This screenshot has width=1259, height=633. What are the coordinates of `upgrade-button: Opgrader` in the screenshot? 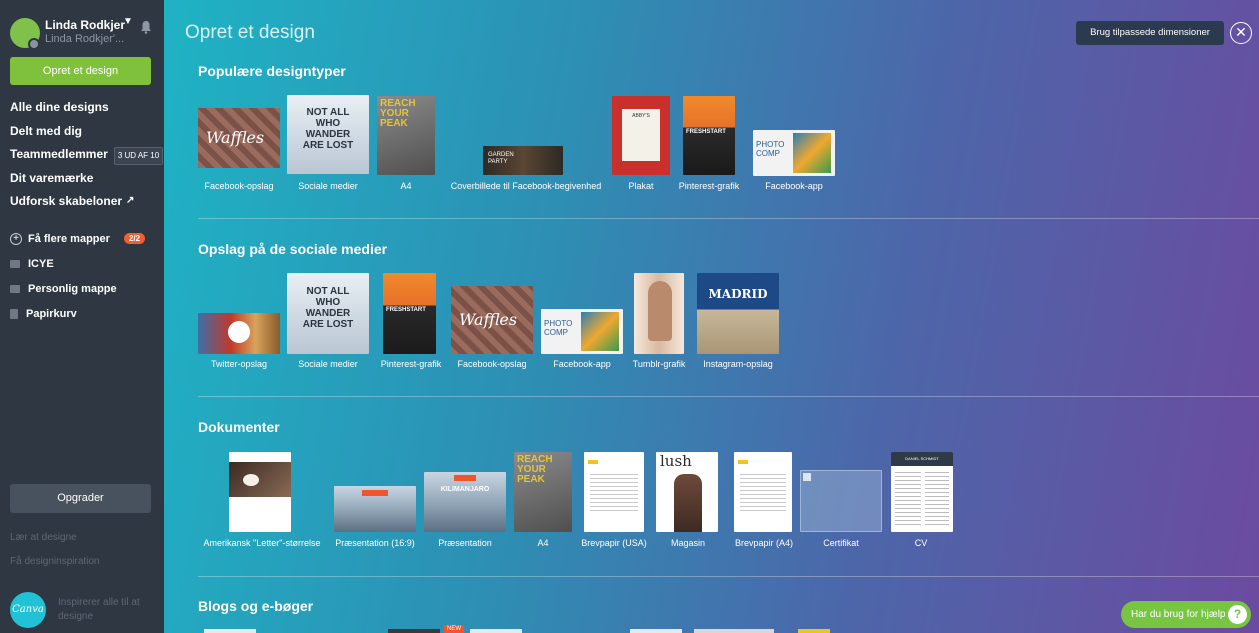 It's located at (80, 498).